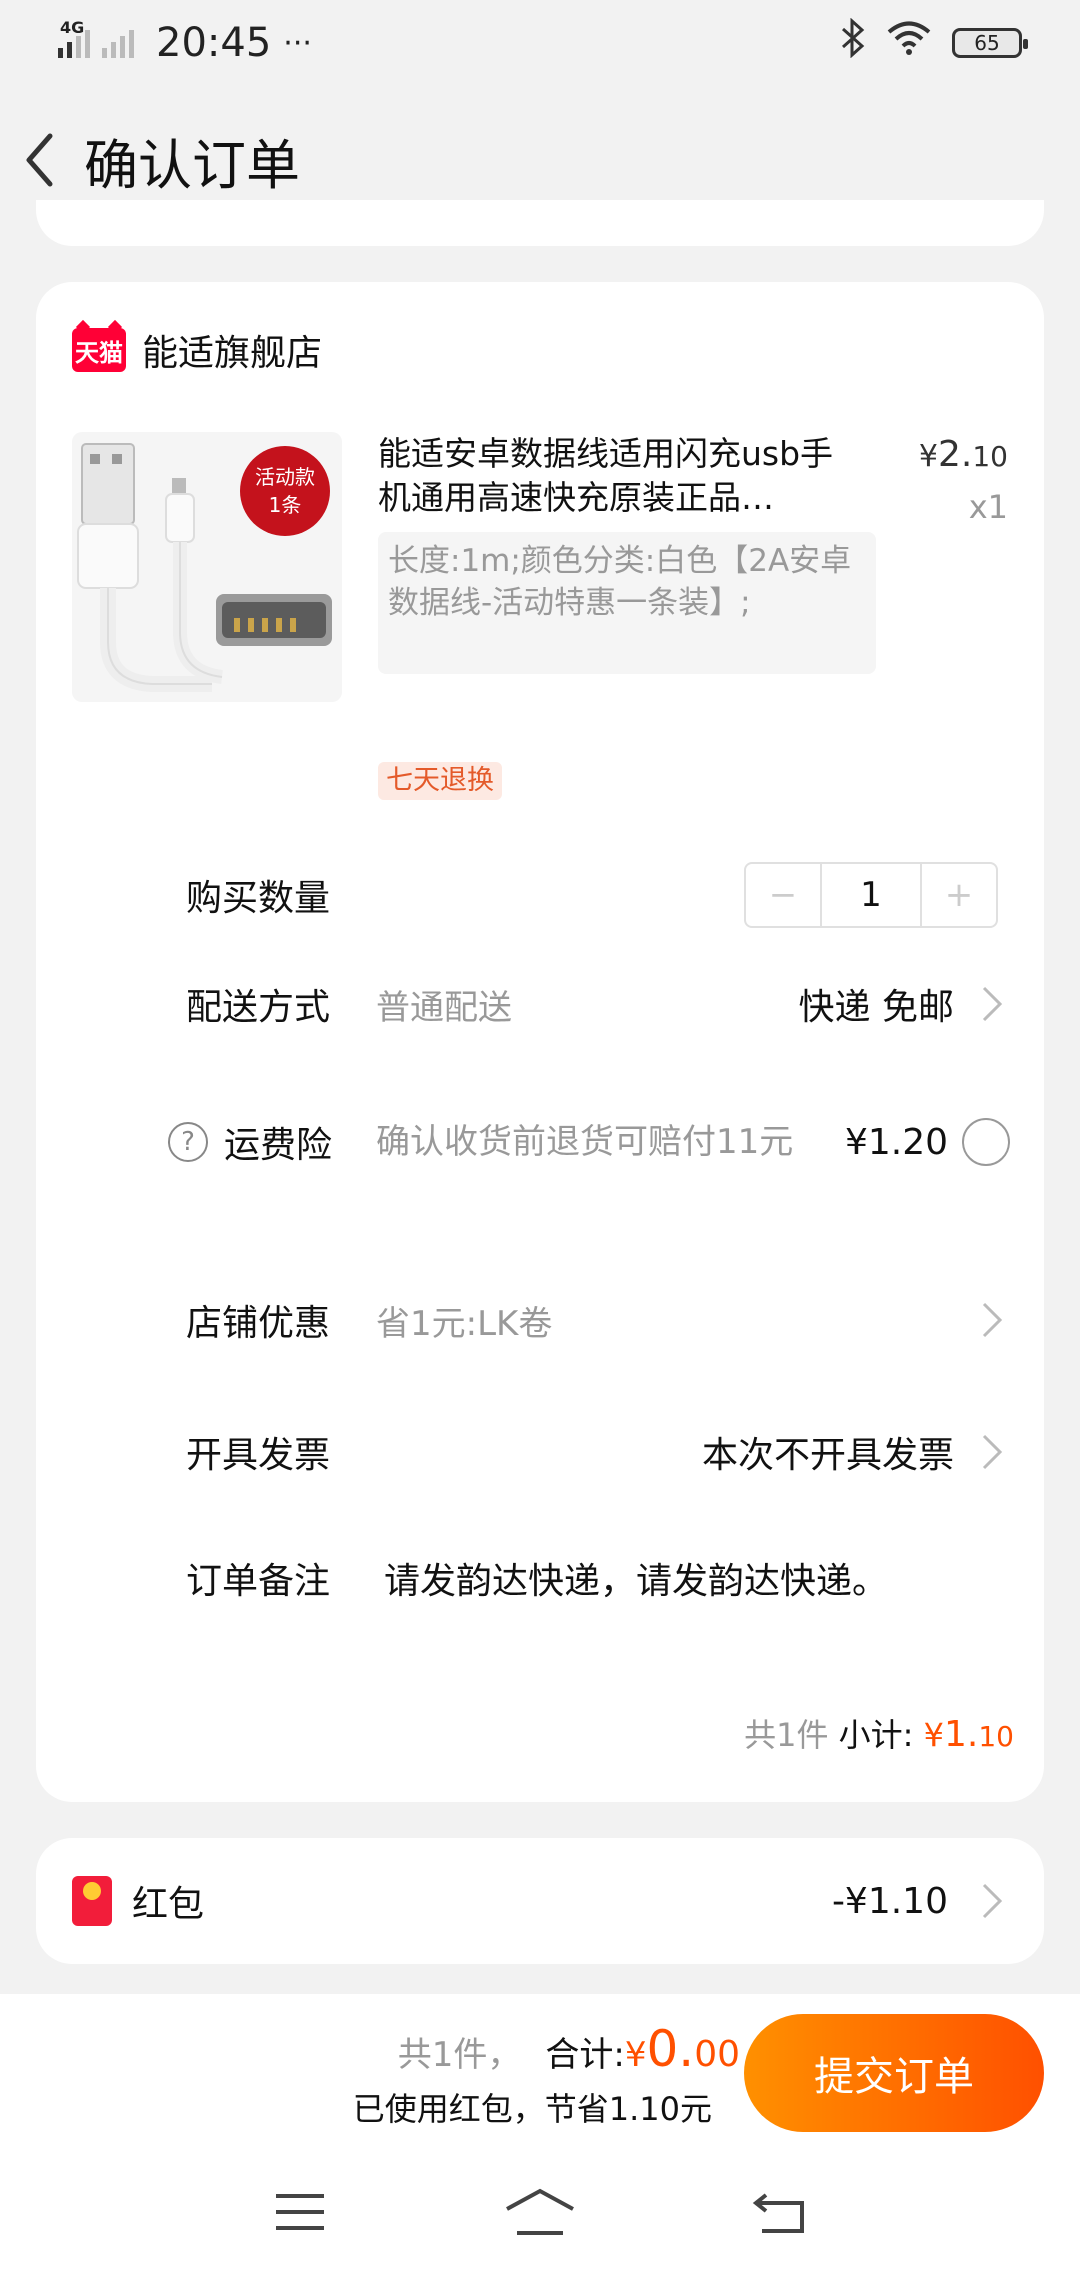 Image resolution: width=1080 pixels, height=2280 pixels. I want to click on insurance-price: ¥1.20, so click(896, 1142).